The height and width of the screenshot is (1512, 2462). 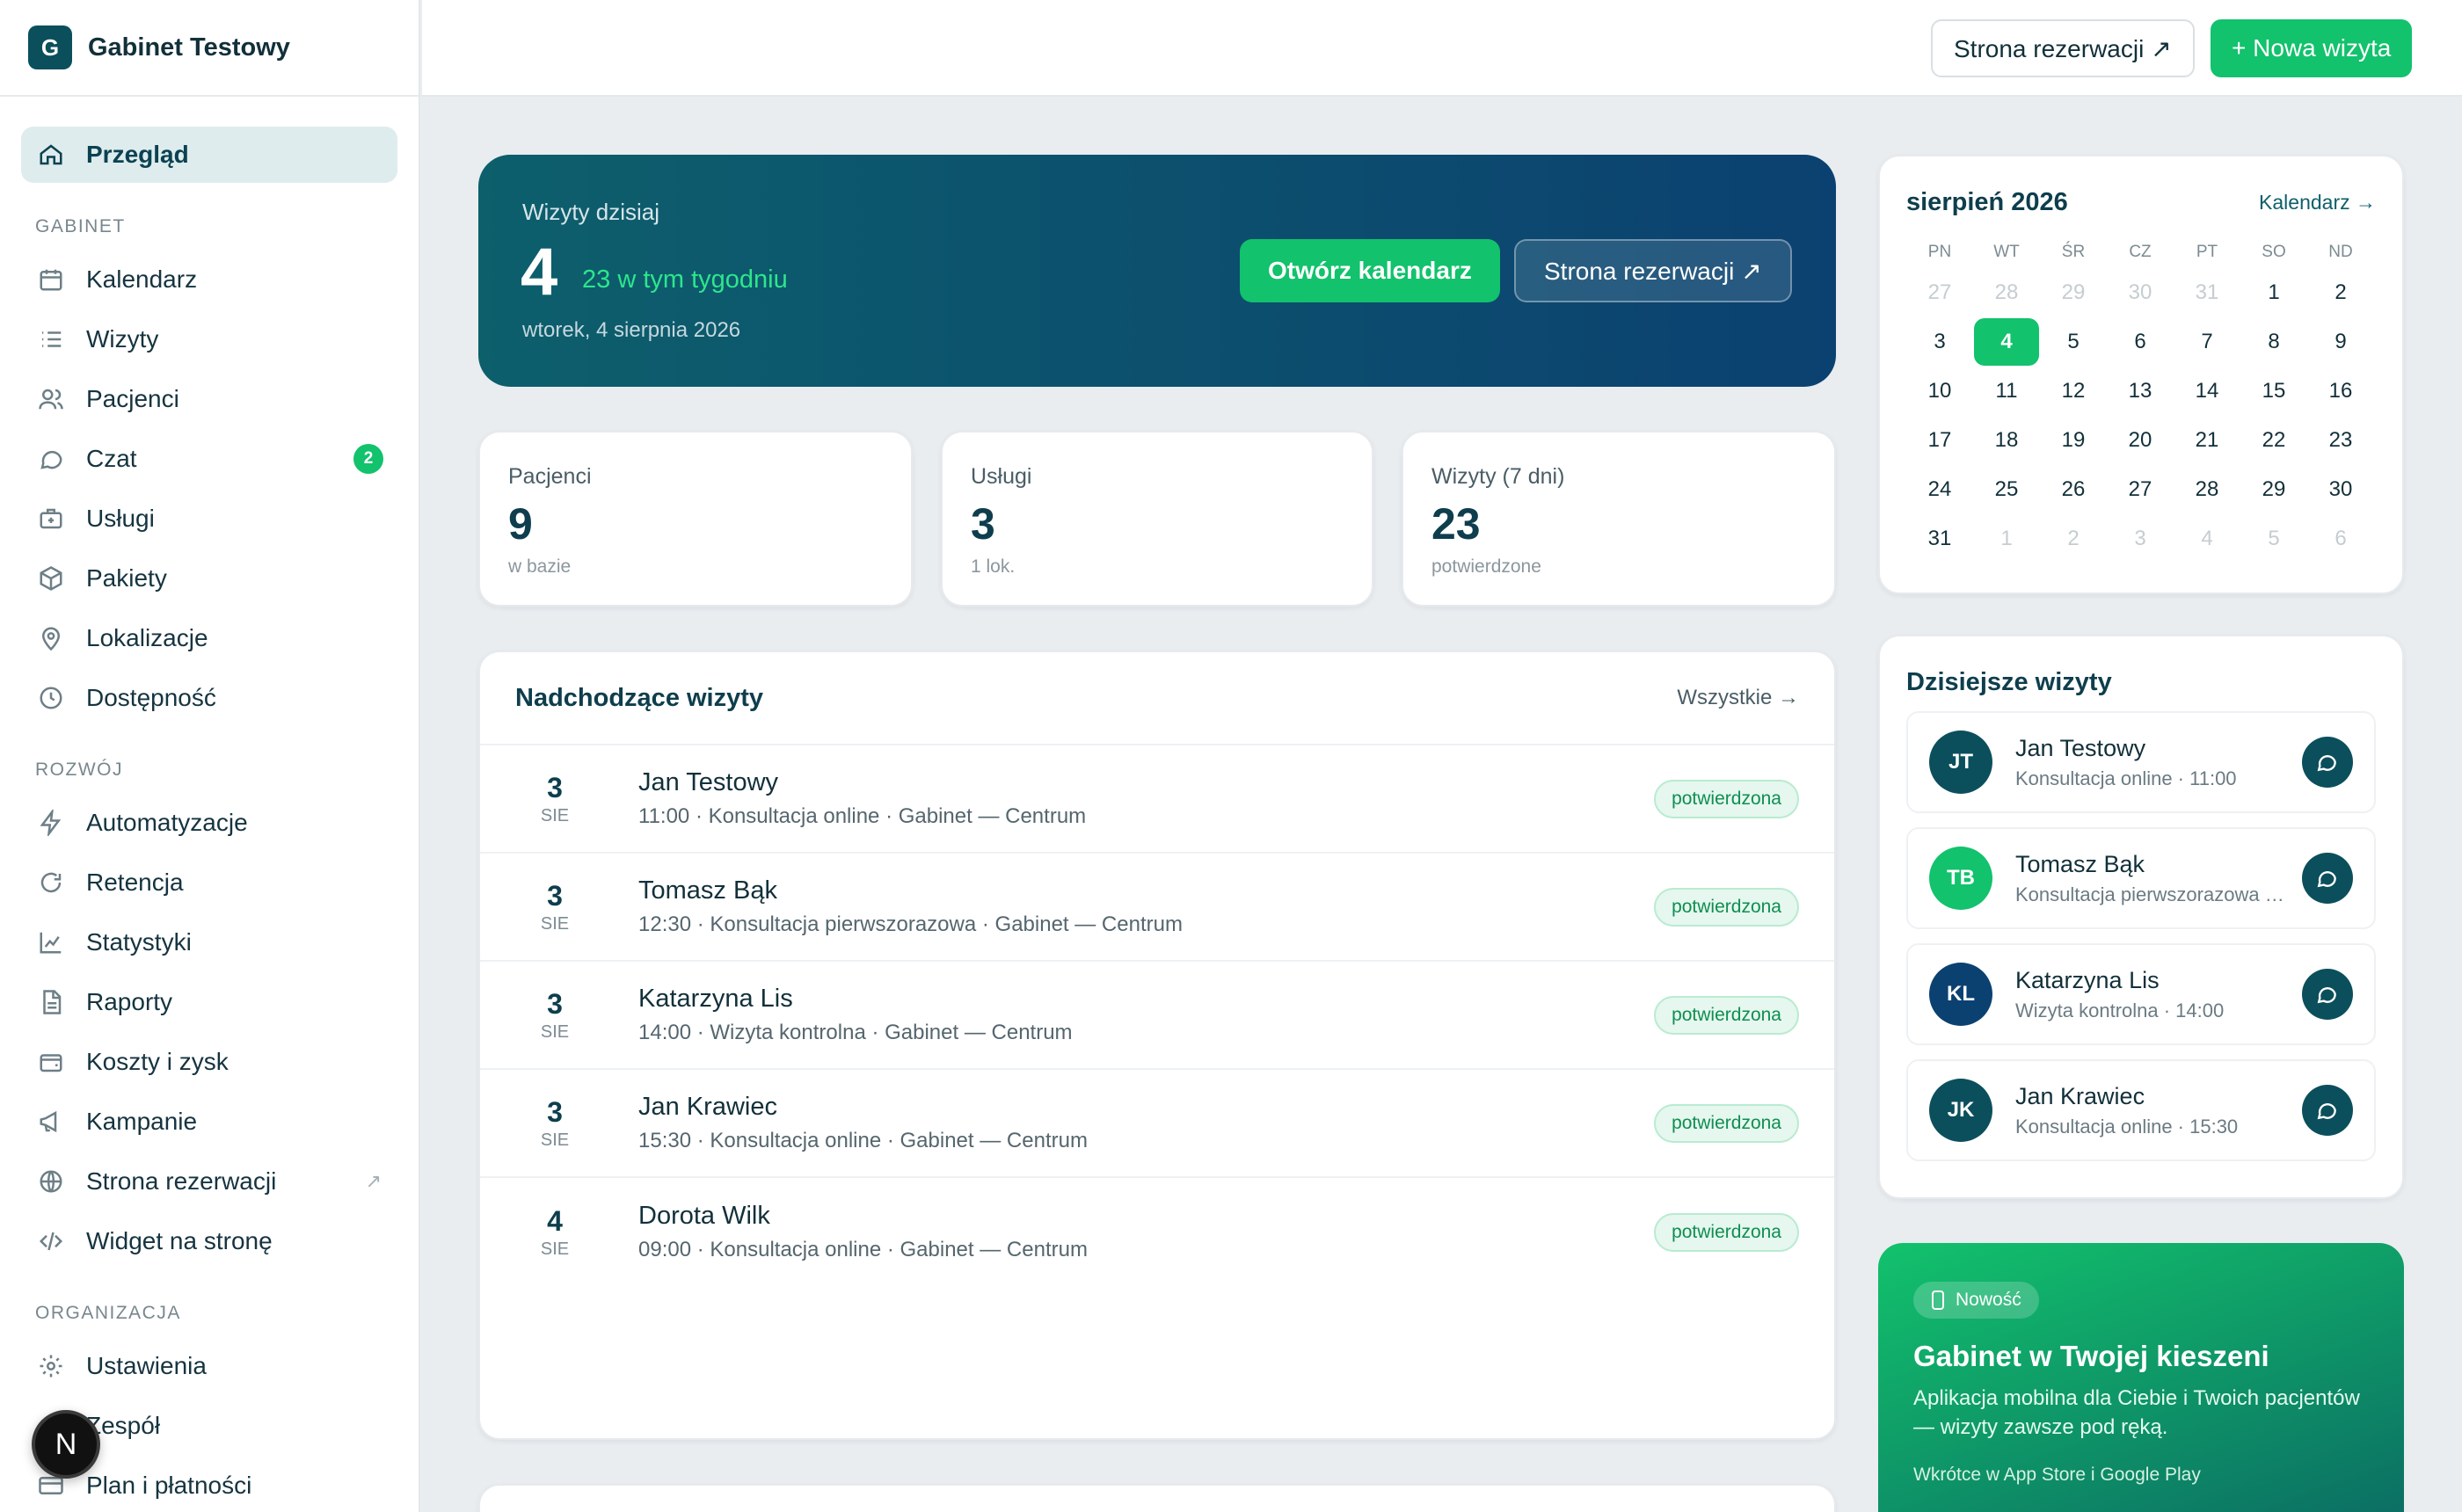 What do you see at coordinates (1370, 271) in the screenshot?
I see `open-calendar-button: Otwórz kalendarz` at bounding box center [1370, 271].